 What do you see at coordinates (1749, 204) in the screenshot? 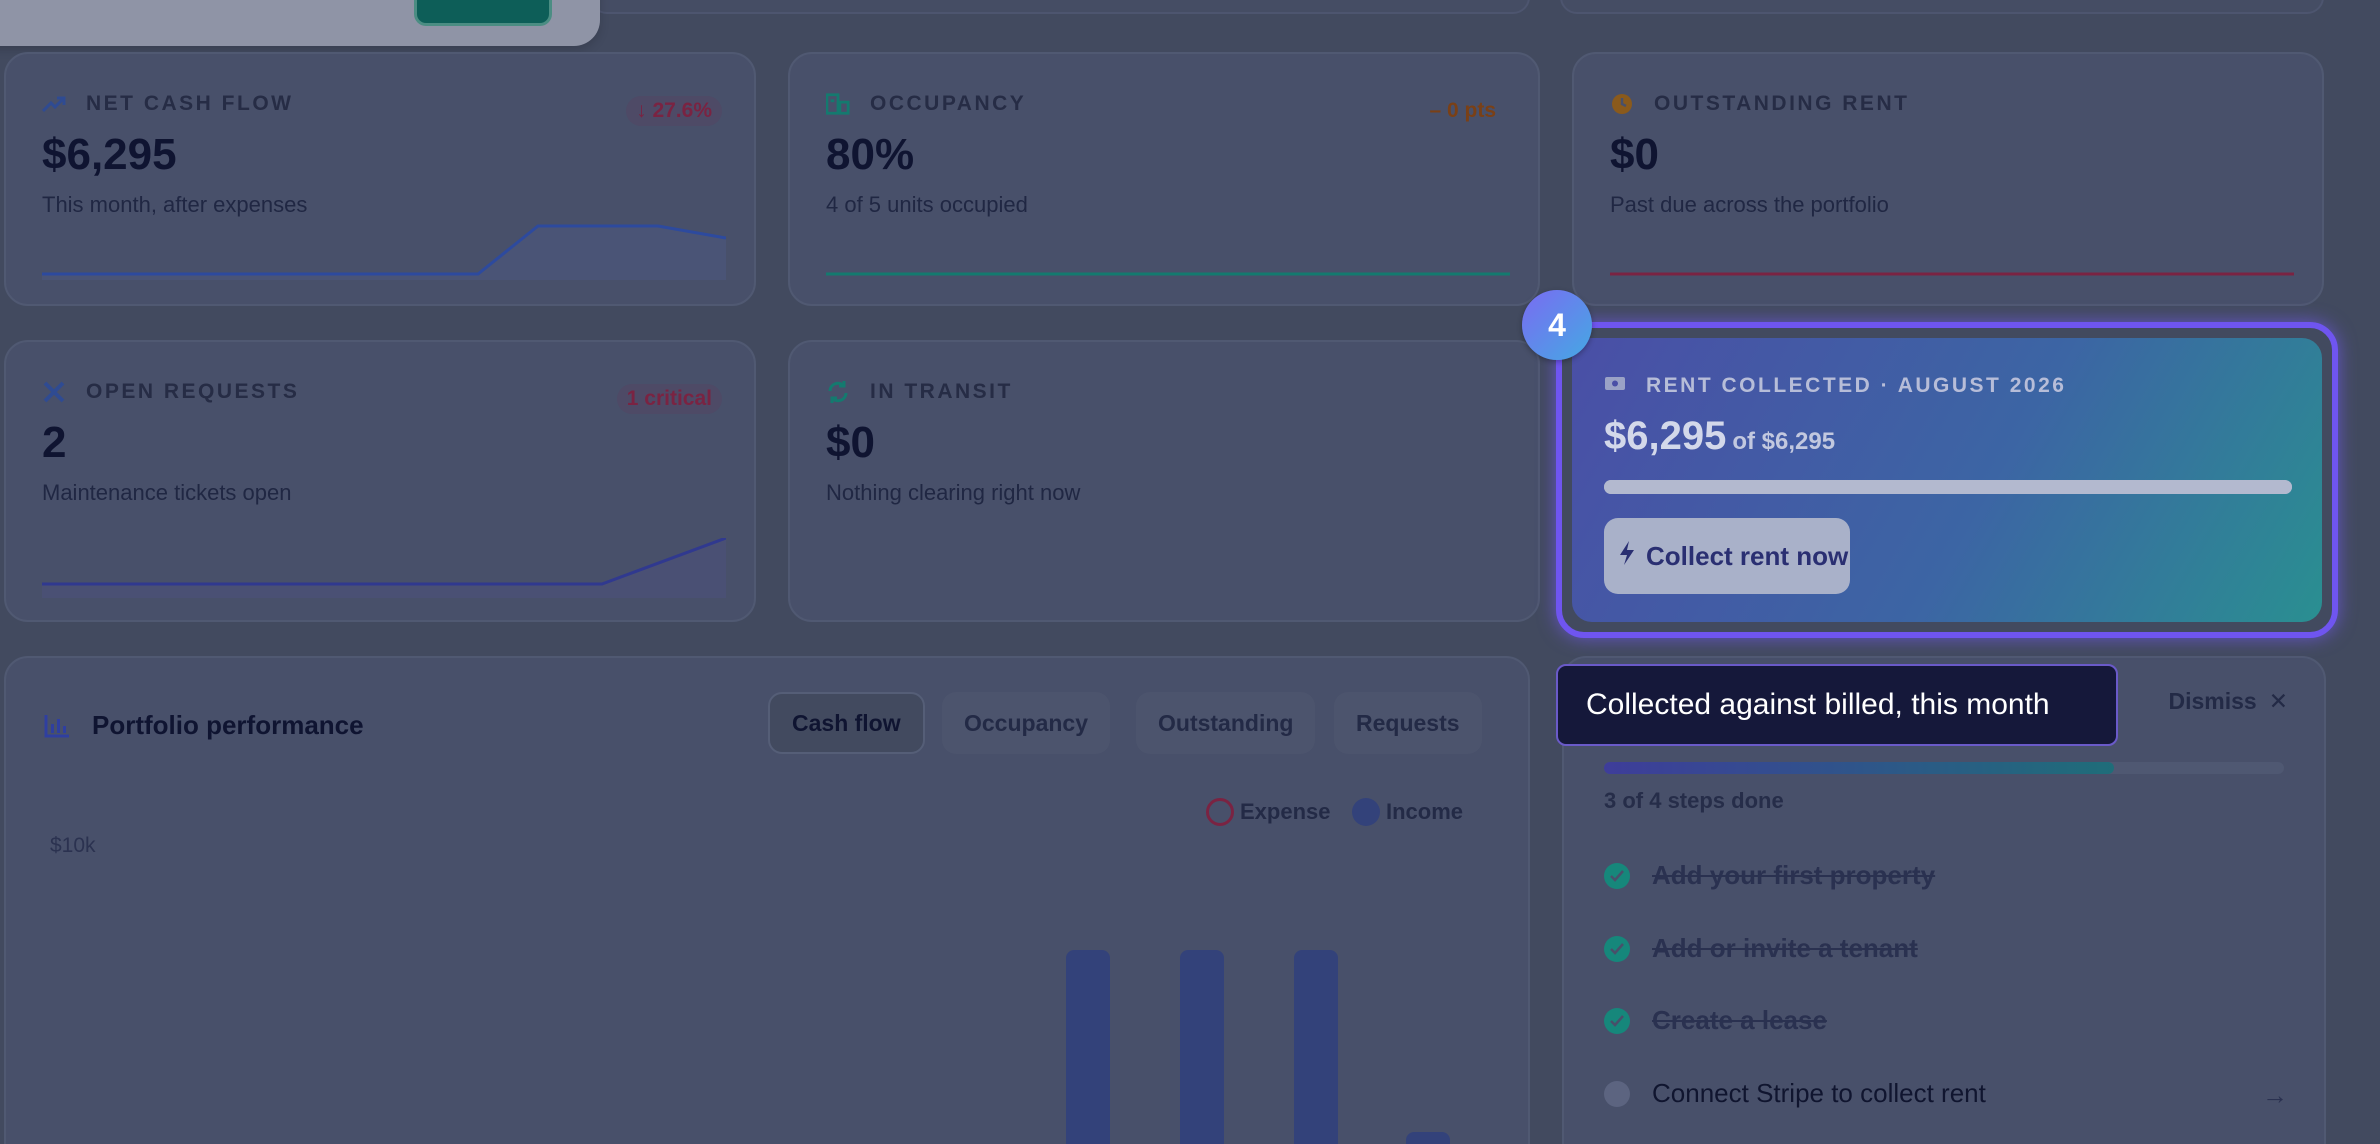
I see `kpi-subtext: Past due across the portfolio` at bounding box center [1749, 204].